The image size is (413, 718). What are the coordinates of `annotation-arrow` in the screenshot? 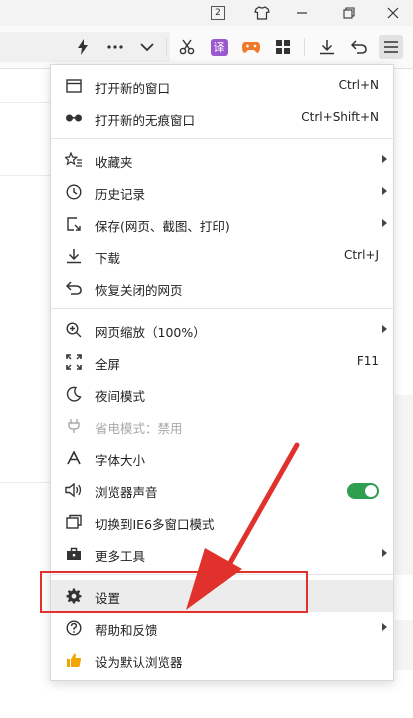 It's located at (243, 526).